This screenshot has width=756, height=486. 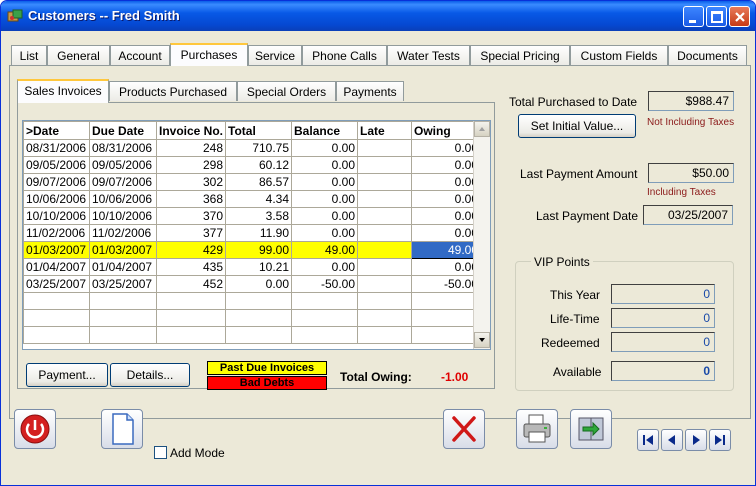 I want to click on column-header-owing: Owing, so click(x=446, y=130).